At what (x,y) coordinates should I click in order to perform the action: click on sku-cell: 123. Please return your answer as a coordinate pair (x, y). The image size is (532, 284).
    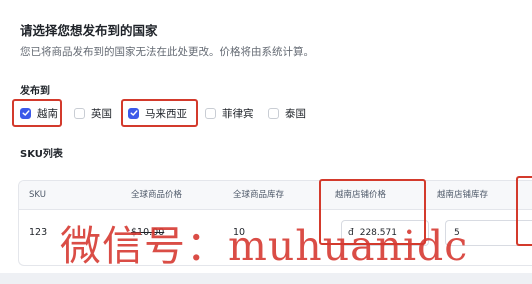
    Looking at the image, I should click on (38, 232).